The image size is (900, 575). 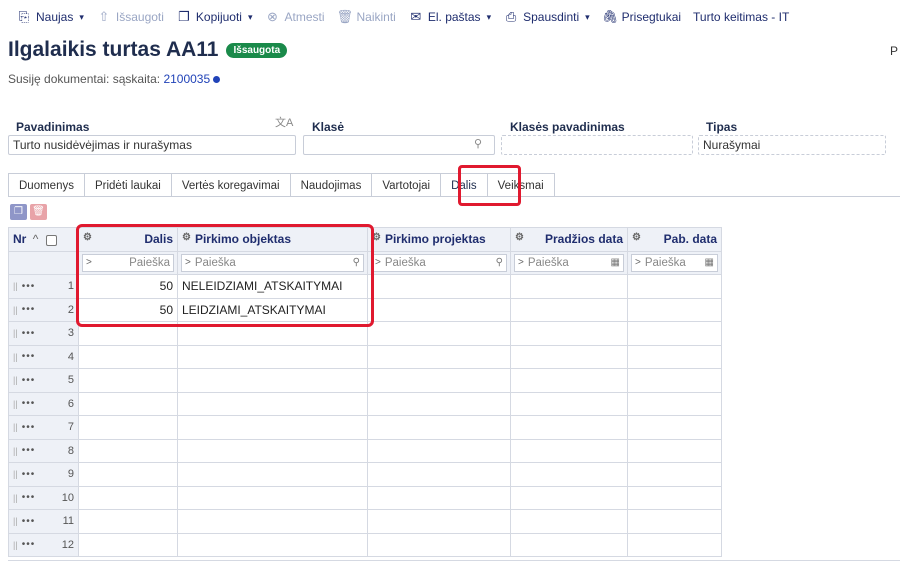 What do you see at coordinates (43, 403) in the screenshot?
I see `row-number-cell: || ••• 6` at bounding box center [43, 403].